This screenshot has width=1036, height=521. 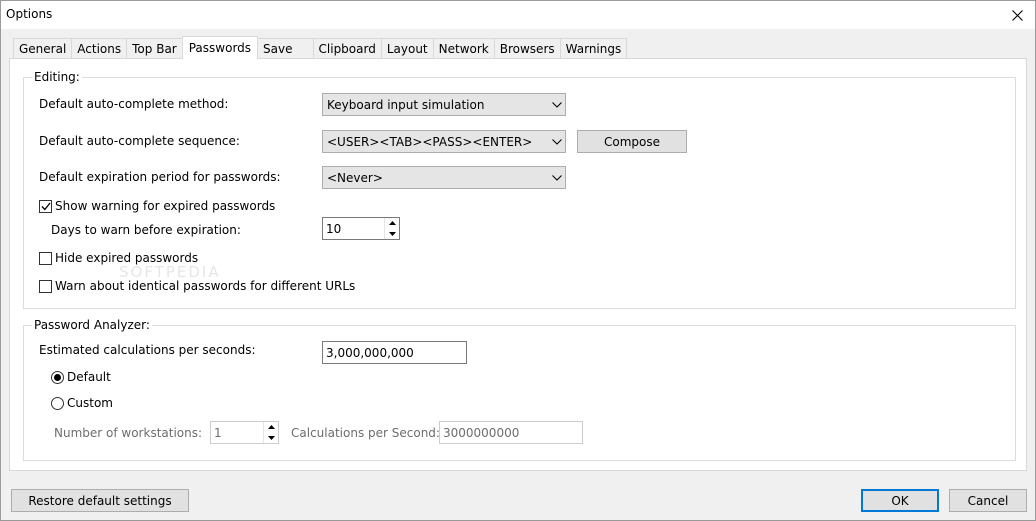 What do you see at coordinates (160, 177) in the screenshot?
I see `expiration-label: Default expiration period for passwords:` at bounding box center [160, 177].